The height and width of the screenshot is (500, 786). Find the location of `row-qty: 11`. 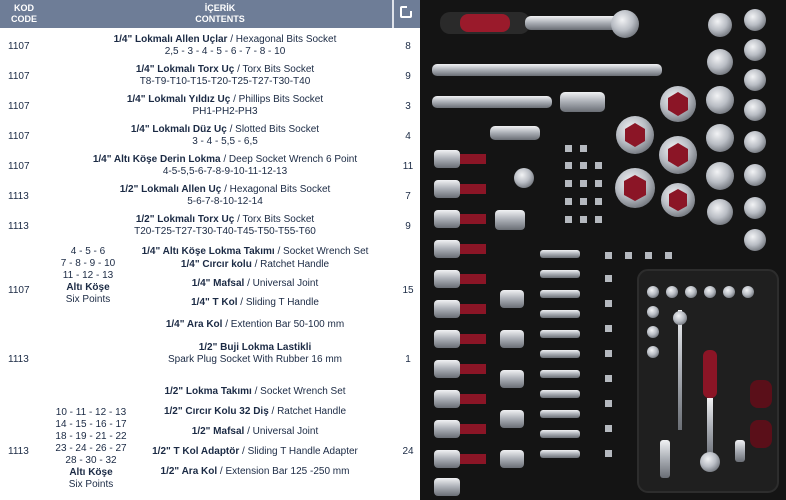

row-qty: 11 is located at coordinates (408, 166).